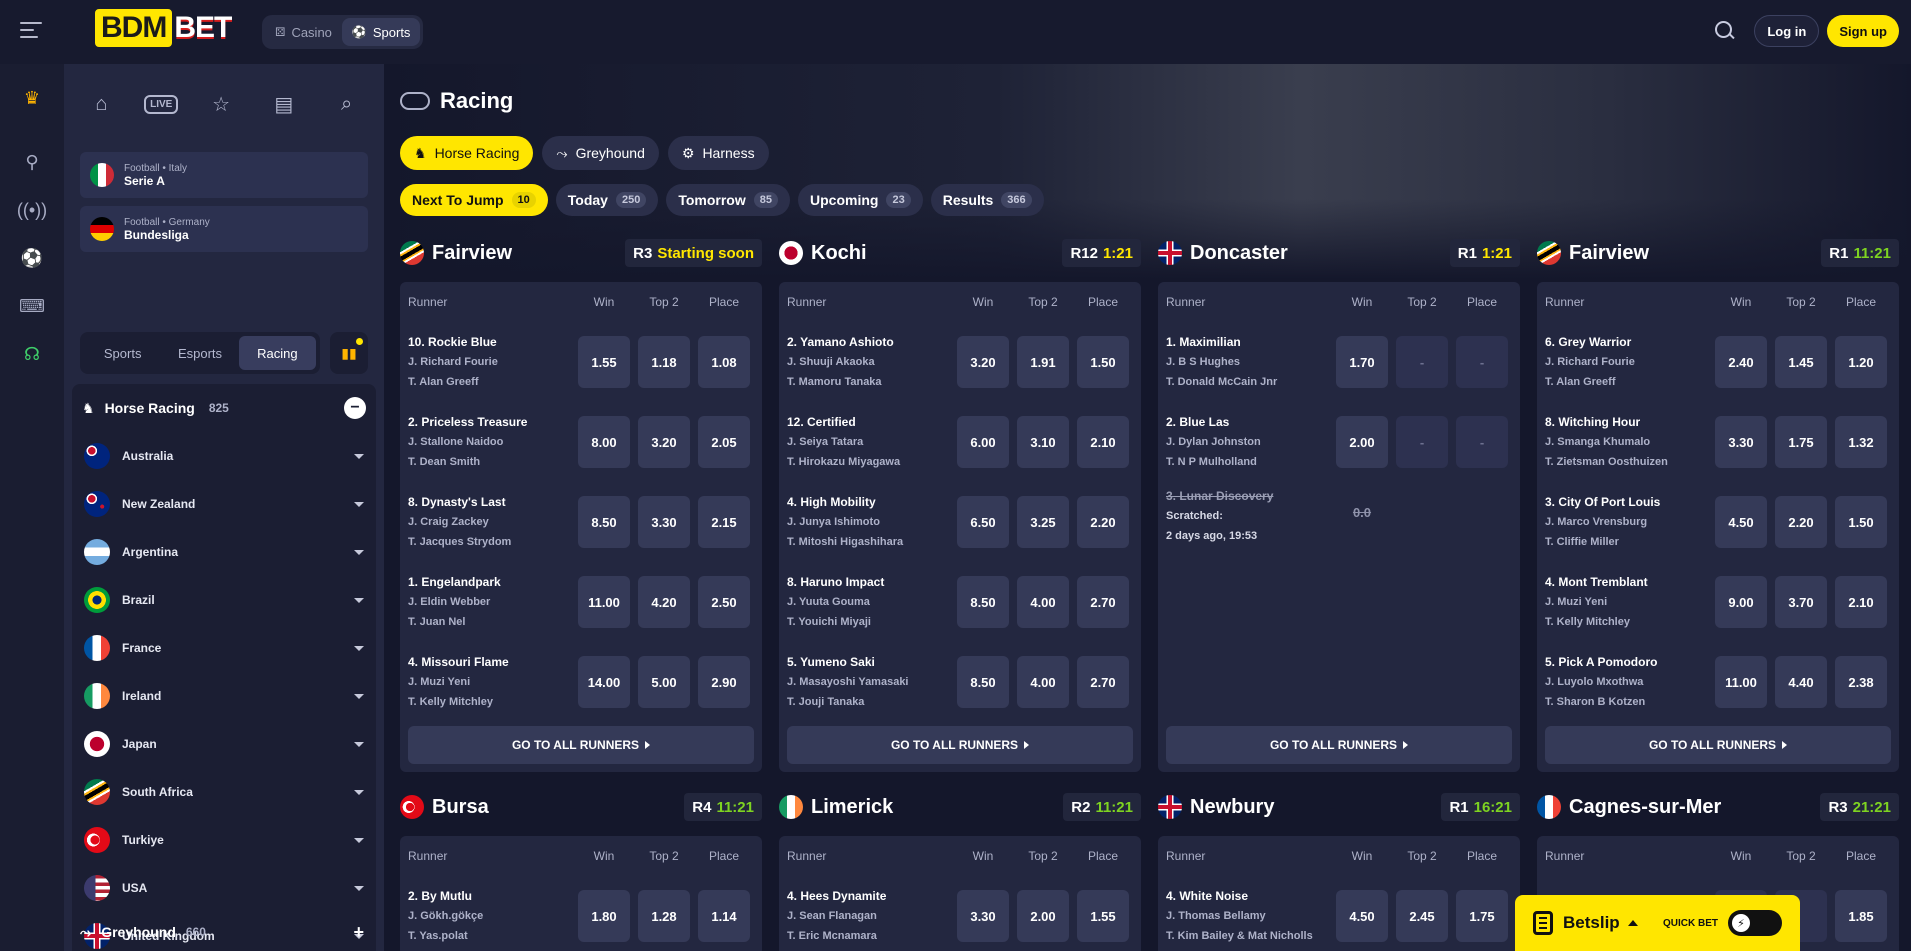 The image size is (1911, 951). What do you see at coordinates (32, 306) in the screenshot?
I see `gamepad-icon: ⌨` at bounding box center [32, 306].